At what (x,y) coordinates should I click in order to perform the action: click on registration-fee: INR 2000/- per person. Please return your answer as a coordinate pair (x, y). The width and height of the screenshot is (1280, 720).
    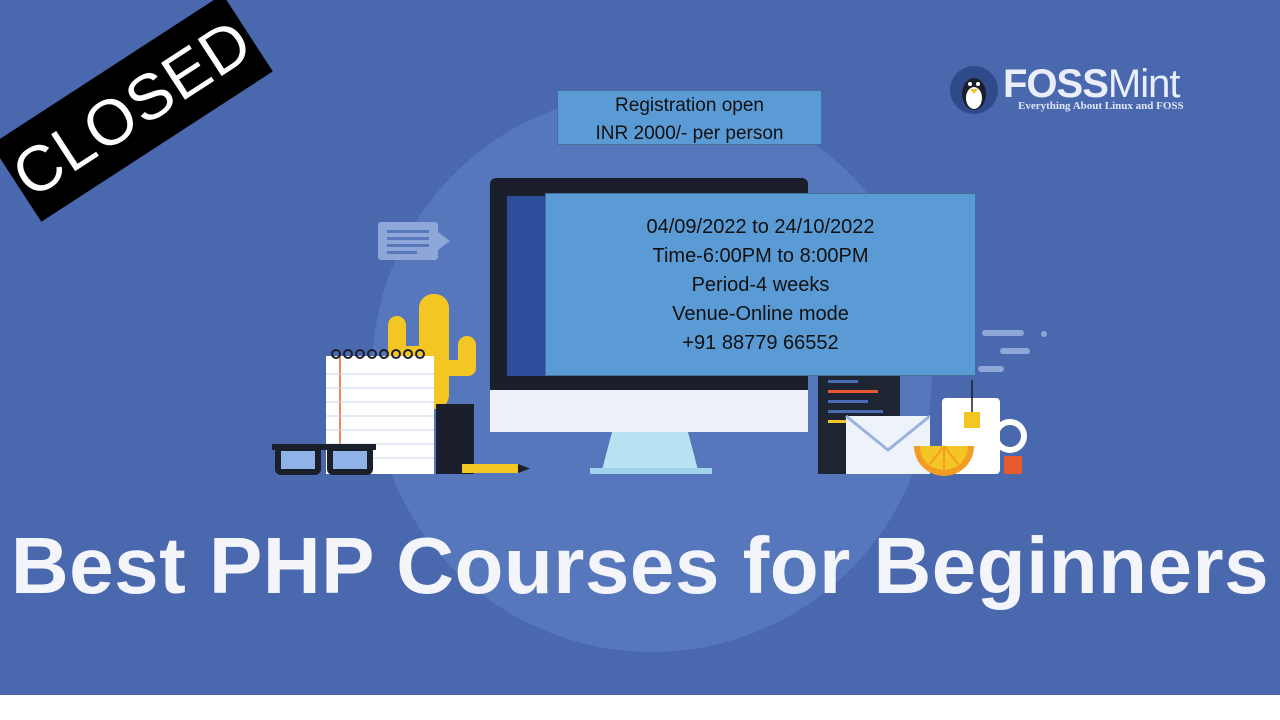
    Looking at the image, I should click on (689, 133).